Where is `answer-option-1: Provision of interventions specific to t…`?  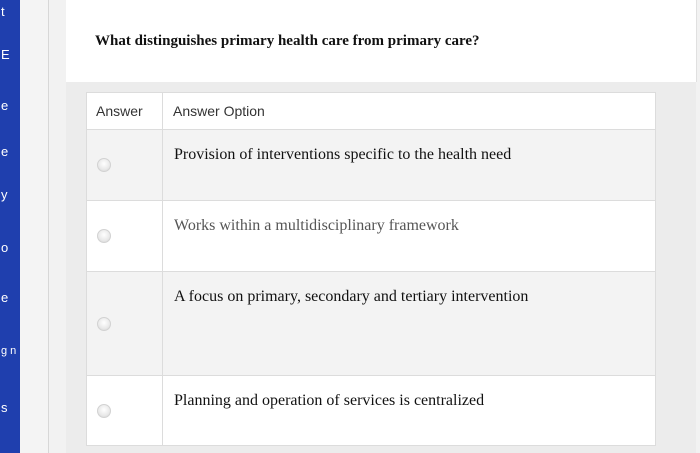
answer-option-1: Provision of interventions specific to t… is located at coordinates (409, 165).